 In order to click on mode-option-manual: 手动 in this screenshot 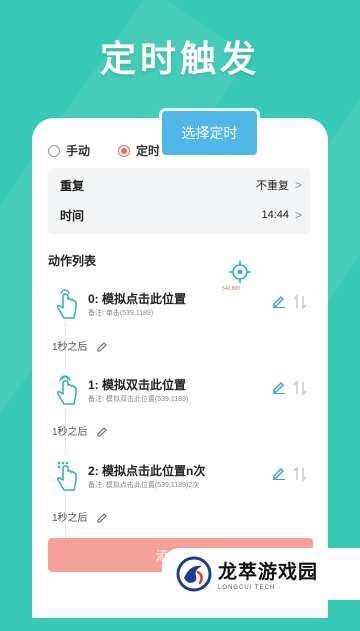, I will do `click(69, 150)`.